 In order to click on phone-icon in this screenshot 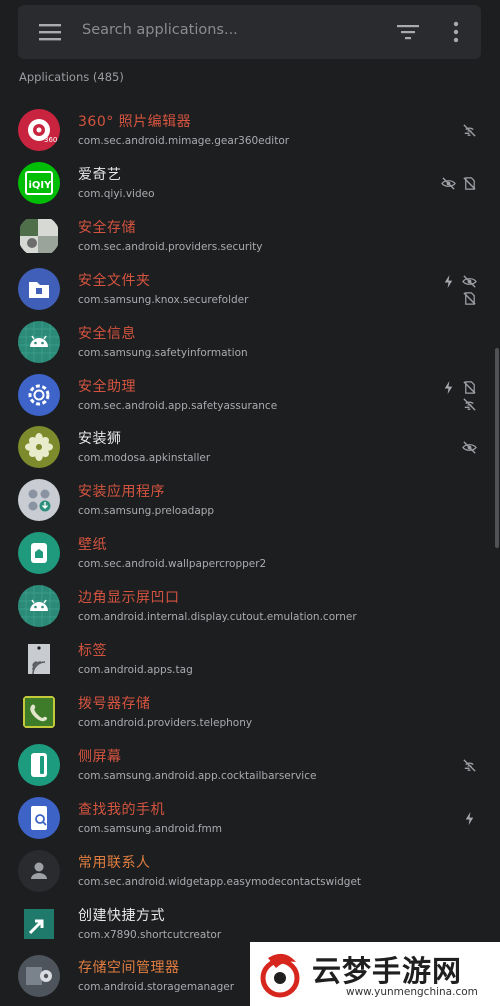, I will do `click(39, 711)`.